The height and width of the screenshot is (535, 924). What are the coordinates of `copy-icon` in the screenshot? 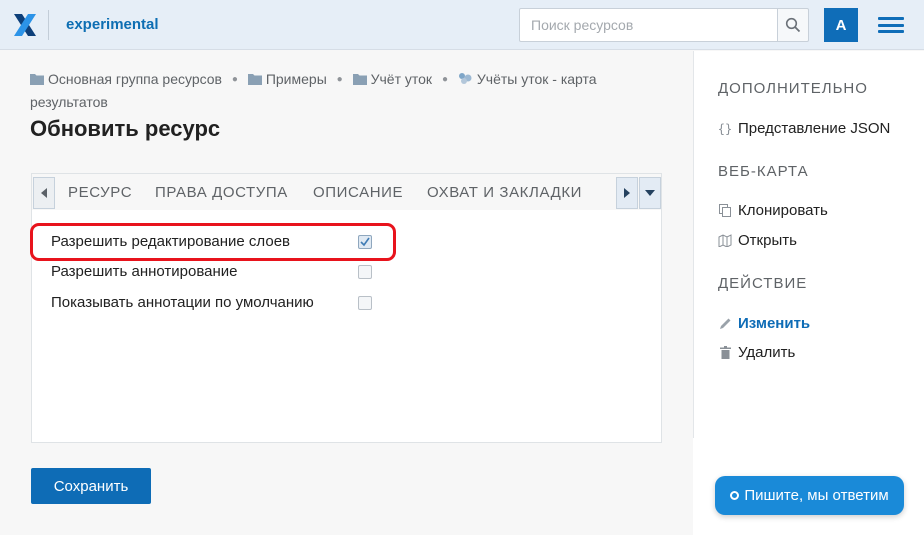 It's located at (725, 211).